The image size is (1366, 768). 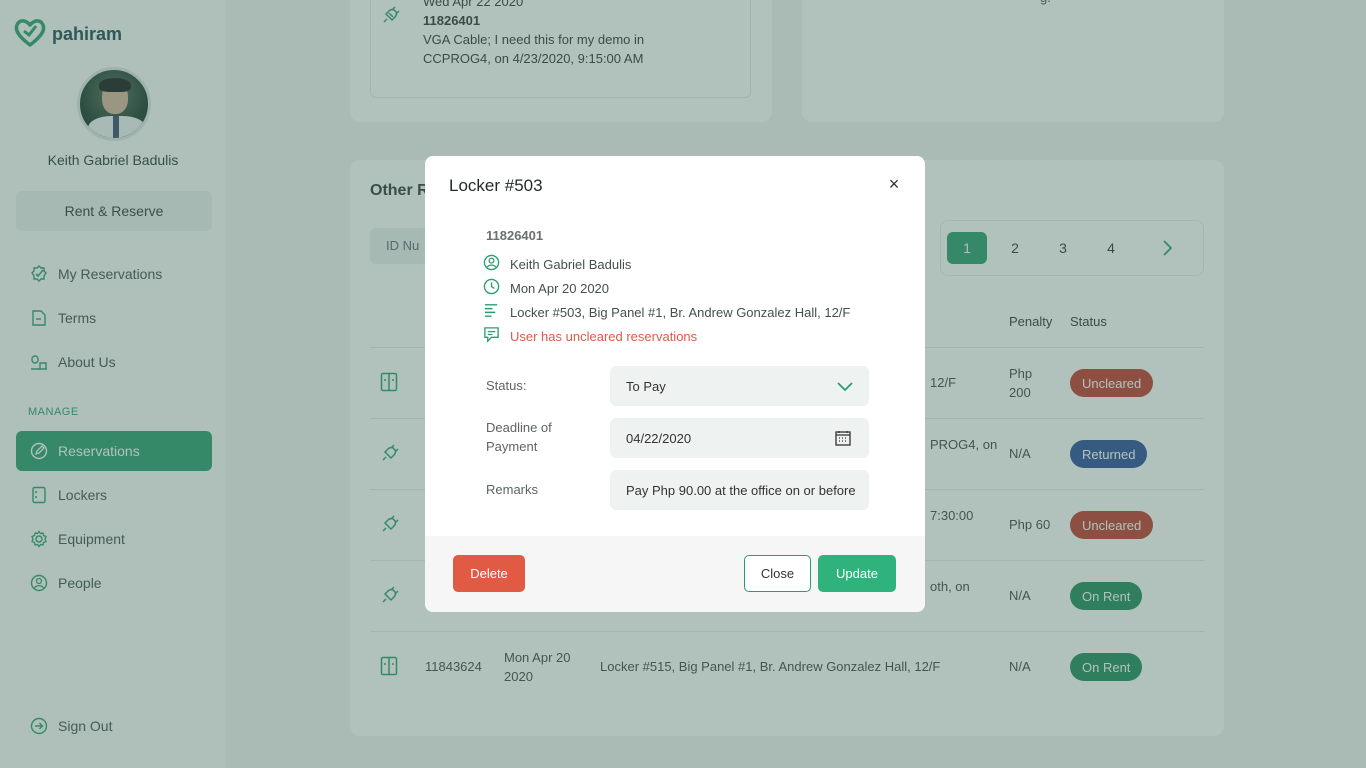 I want to click on close-button: Close, so click(x=777, y=573).